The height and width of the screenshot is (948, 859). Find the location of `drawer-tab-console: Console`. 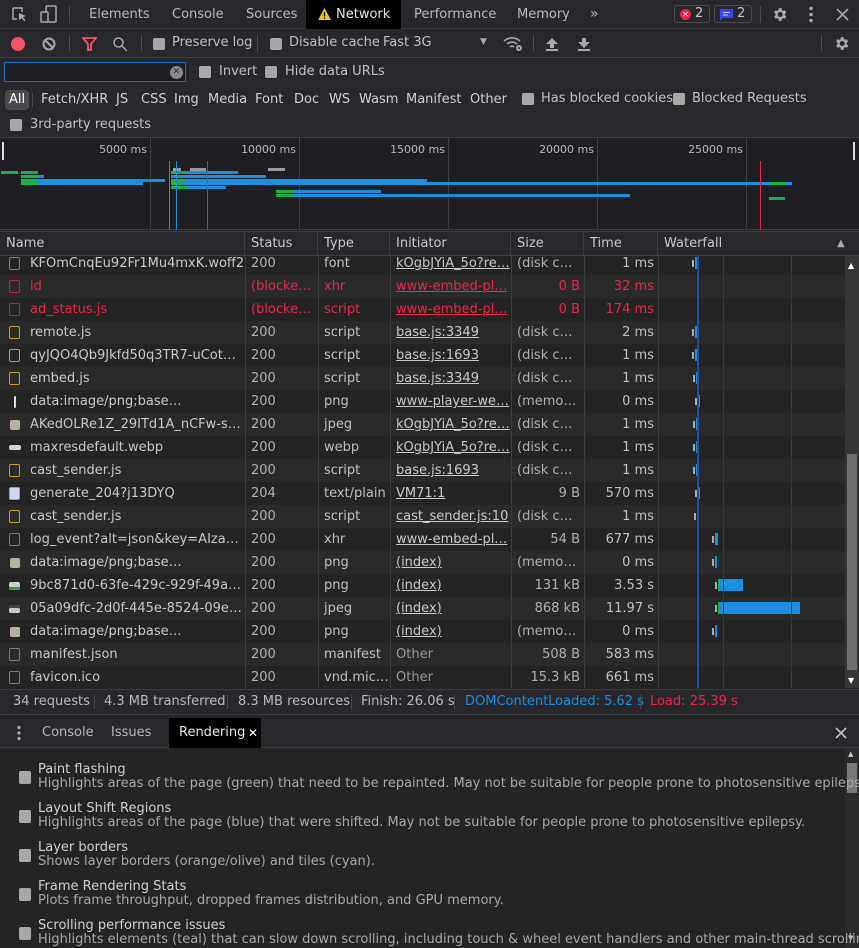

drawer-tab-console: Console is located at coordinates (68, 733).